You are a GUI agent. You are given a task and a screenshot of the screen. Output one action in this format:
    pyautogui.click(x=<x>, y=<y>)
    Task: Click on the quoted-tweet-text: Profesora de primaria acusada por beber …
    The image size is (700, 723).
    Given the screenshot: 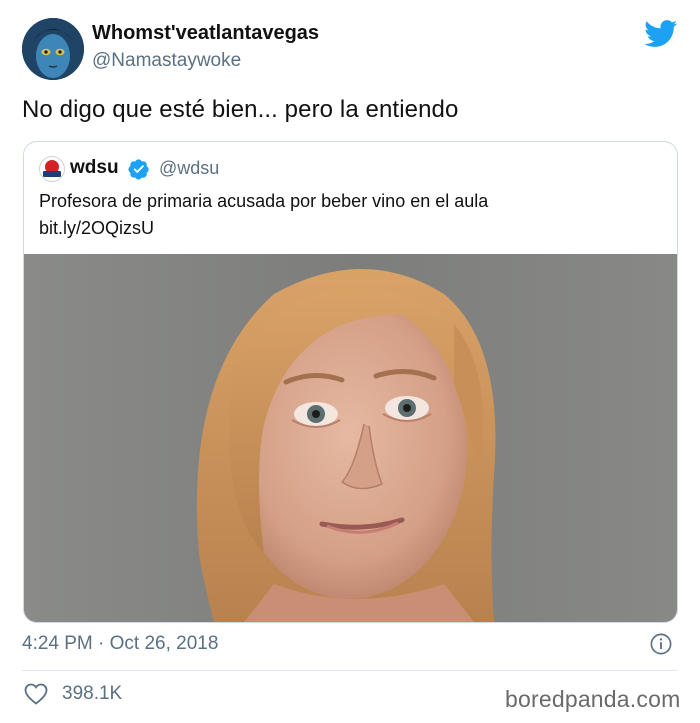 What is the action you would take?
    pyautogui.click(x=264, y=201)
    